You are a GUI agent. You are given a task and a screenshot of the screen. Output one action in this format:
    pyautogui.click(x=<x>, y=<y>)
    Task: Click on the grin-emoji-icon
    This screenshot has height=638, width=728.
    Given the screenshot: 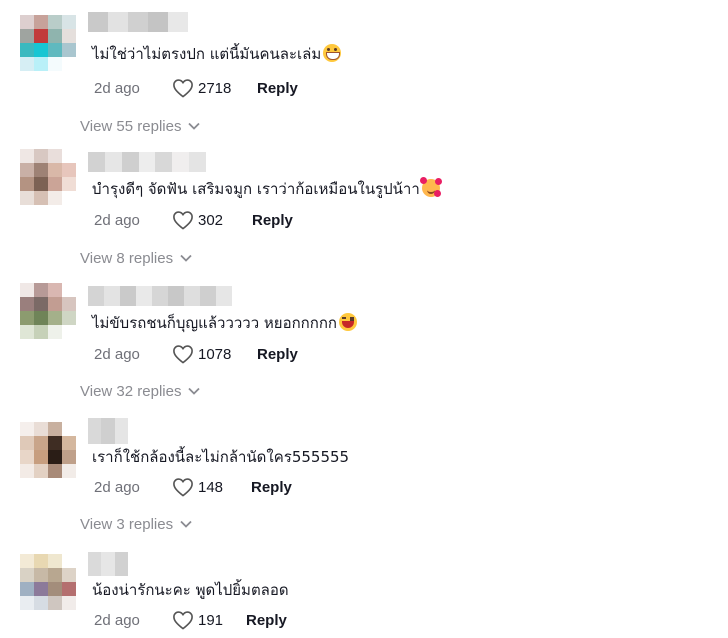 What is the action you would take?
    pyautogui.click(x=332, y=53)
    